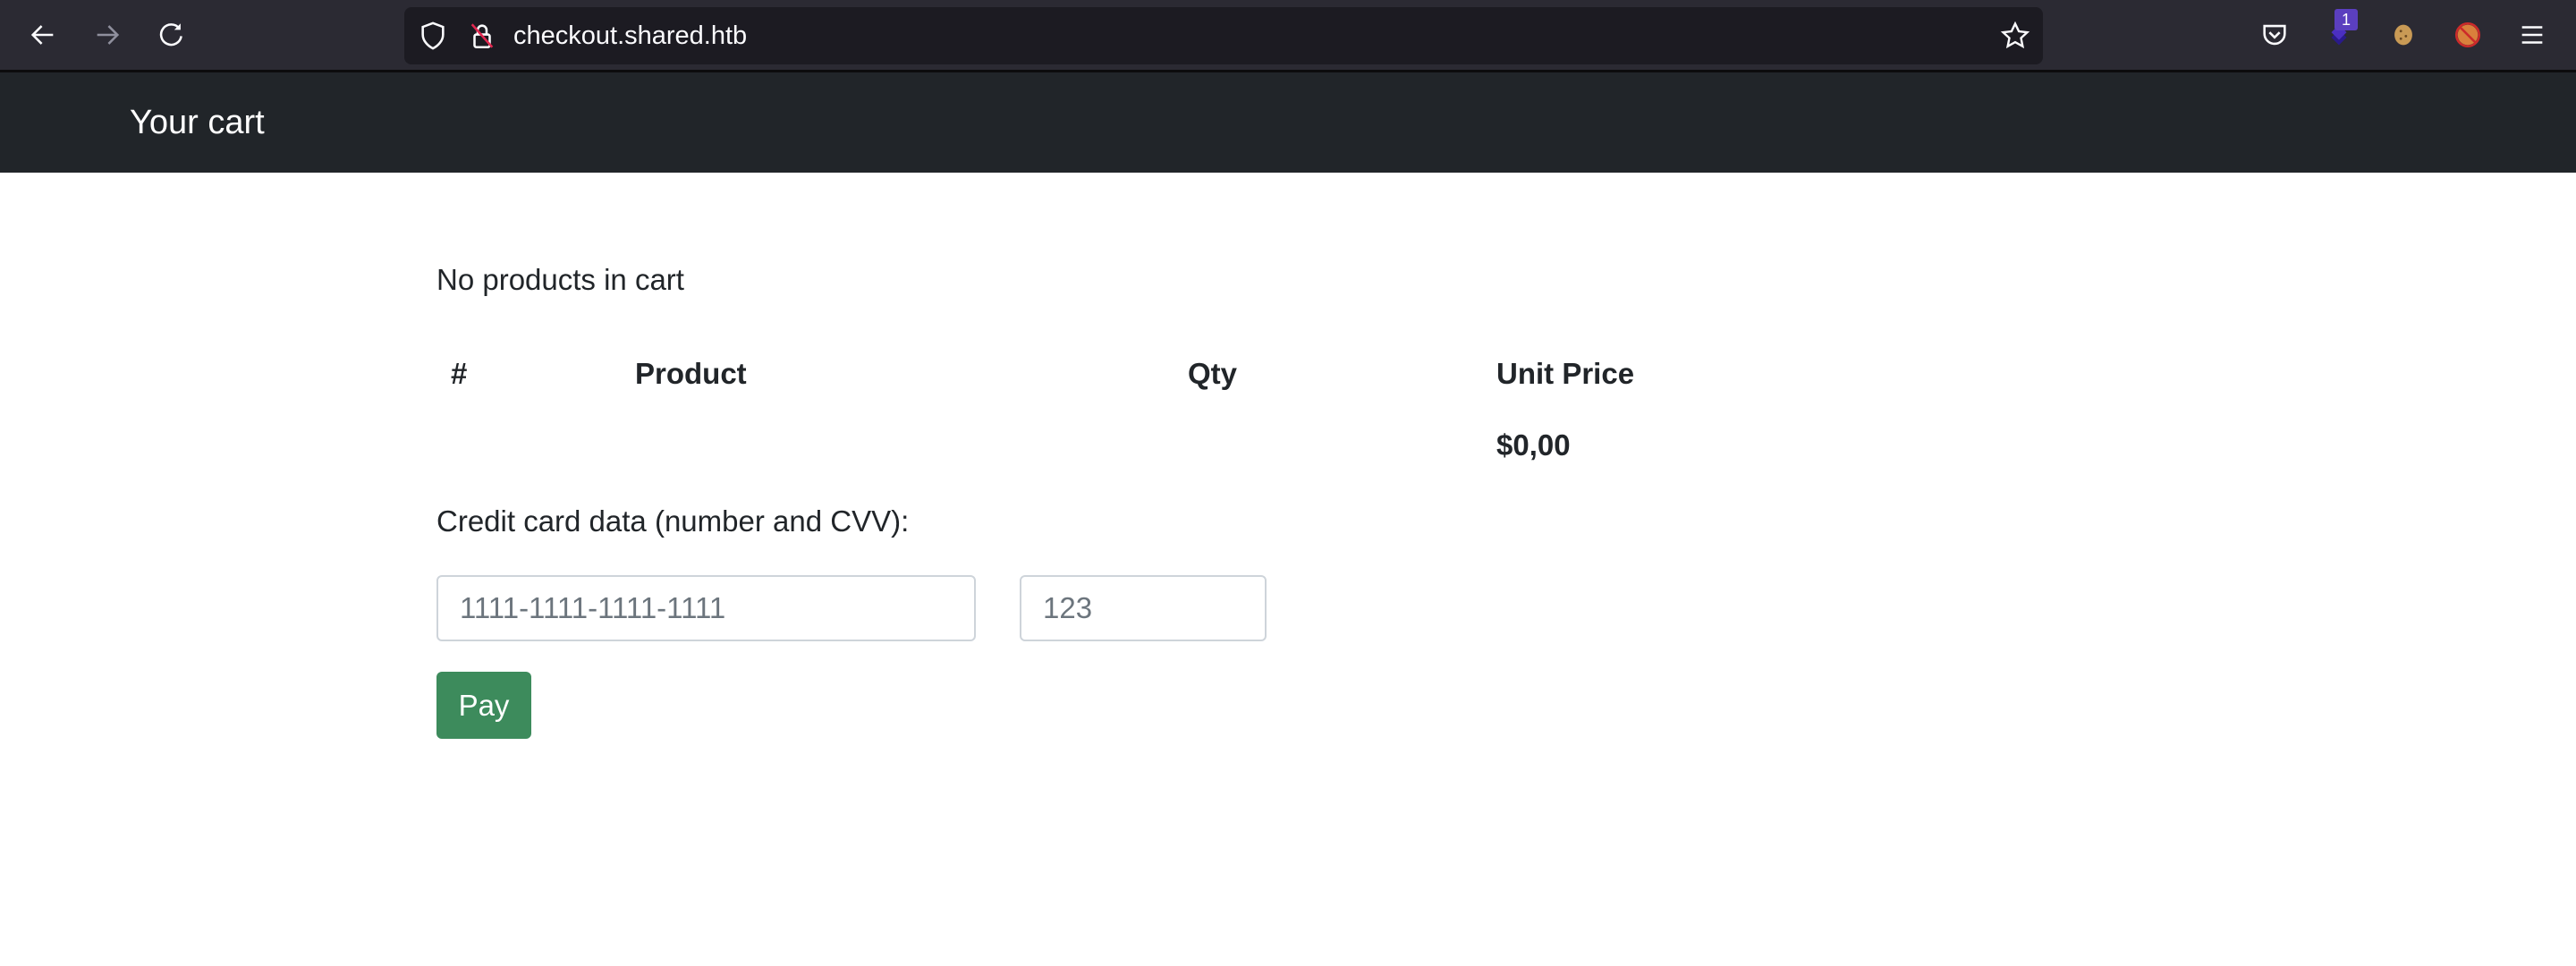 The height and width of the screenshot is (966, 2576). Describe the element at coordinates (1143, 608) in the screenshot. I see `cvv-input` at that location.